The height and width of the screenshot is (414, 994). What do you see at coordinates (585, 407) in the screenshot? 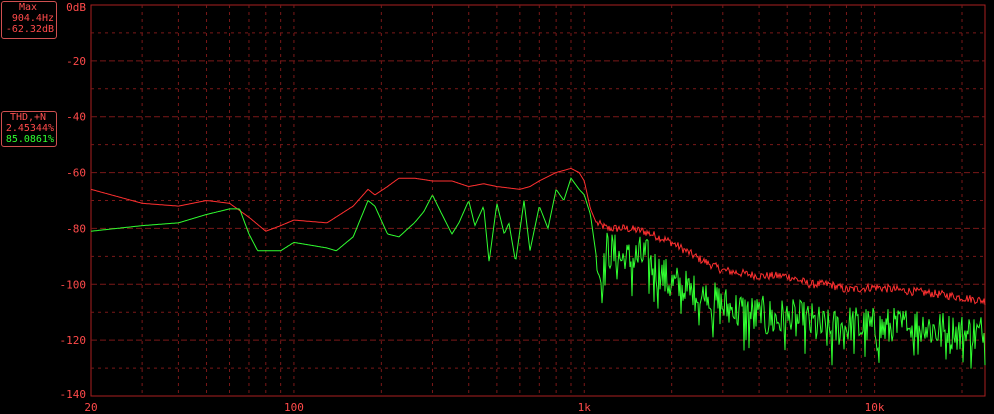
I see `x-tick-label: 1k` at bounding box center [585, 407].